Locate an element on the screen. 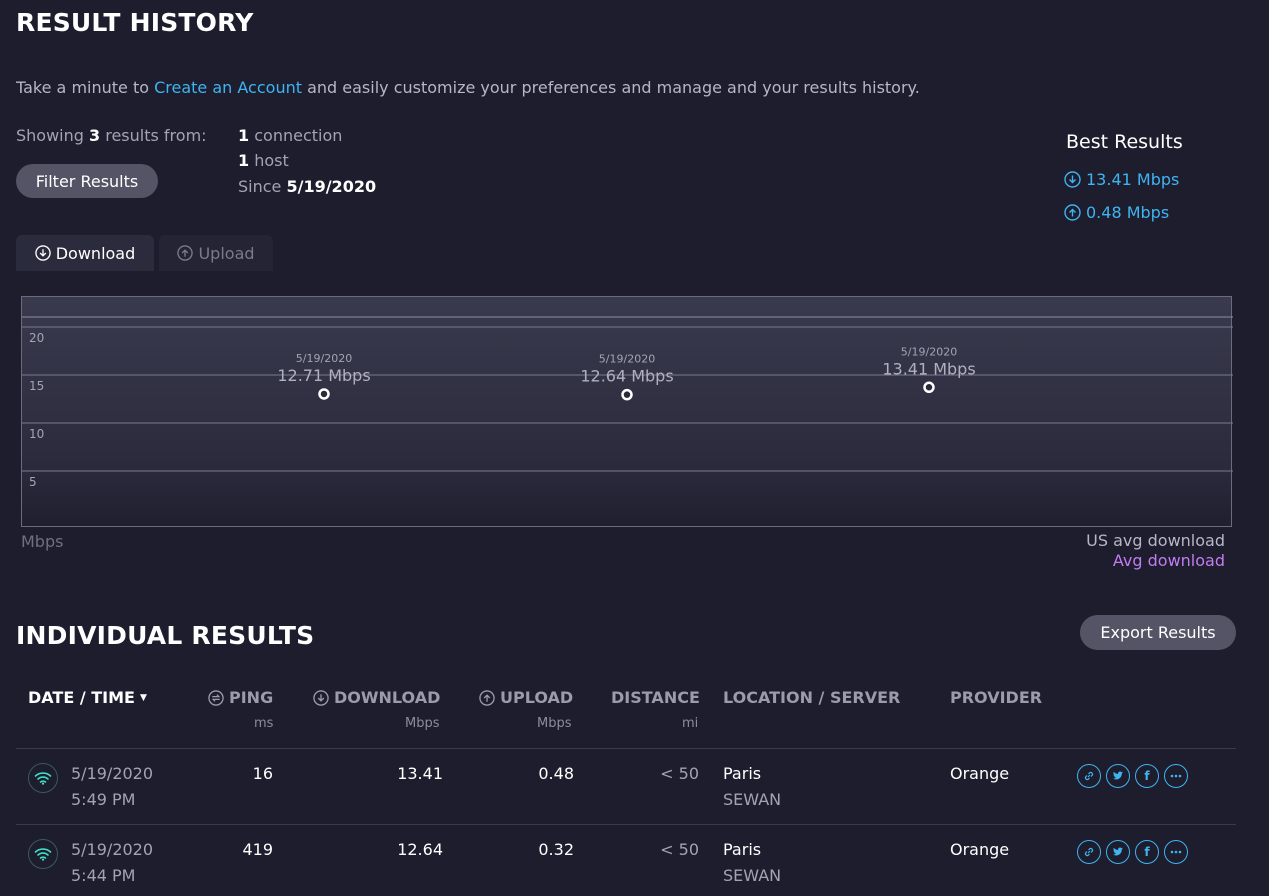 Image resolution: width=1269 pixels, height=896 pixels. y-tick-label: 15 is located at coordinates (36, 386).